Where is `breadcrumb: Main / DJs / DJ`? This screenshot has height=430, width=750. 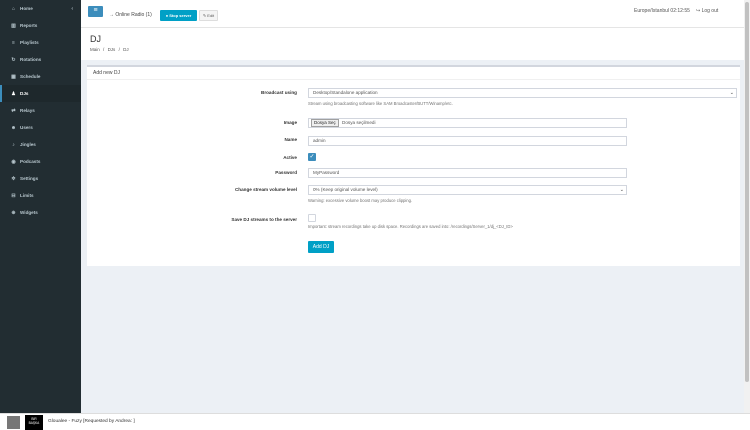 breadcrumb: Main / DJs / DJ is located at coordinates (110, 49).